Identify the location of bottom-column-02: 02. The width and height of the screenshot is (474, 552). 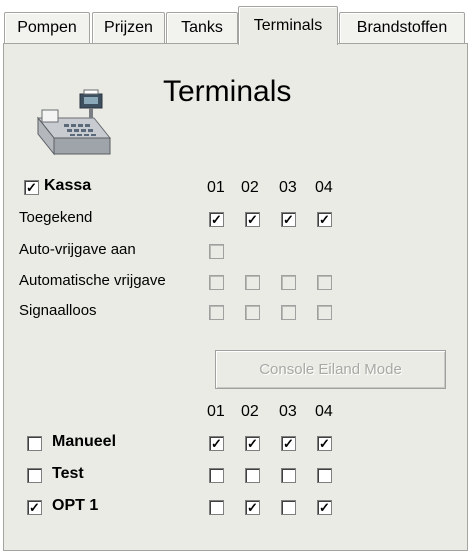
(250, 411).